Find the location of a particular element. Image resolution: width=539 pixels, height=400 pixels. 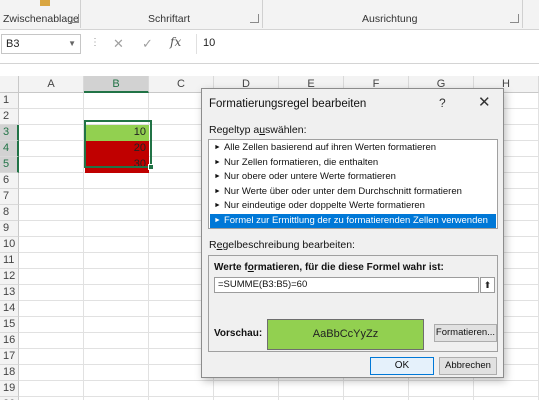

check-icon: ✓ is located at coordinates (147, 44).